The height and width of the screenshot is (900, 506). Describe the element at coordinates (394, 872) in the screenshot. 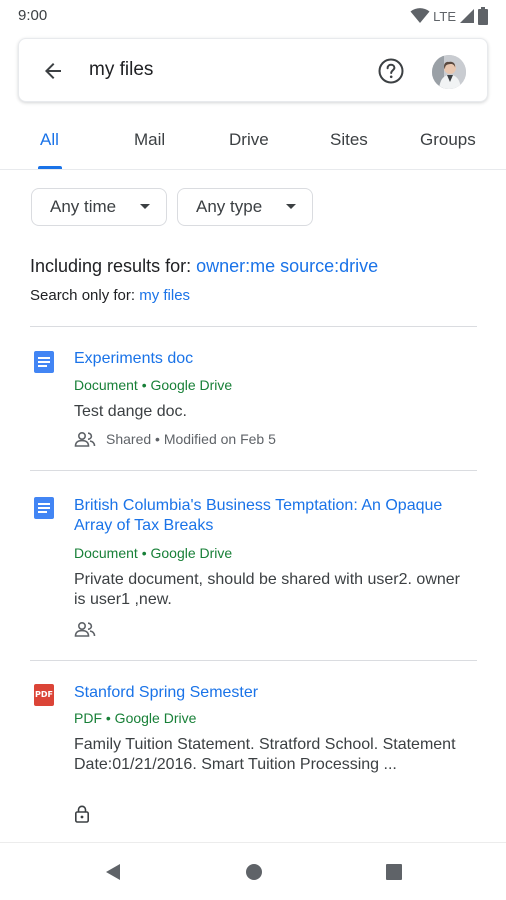

I see `nav-recents-icon` at that location.